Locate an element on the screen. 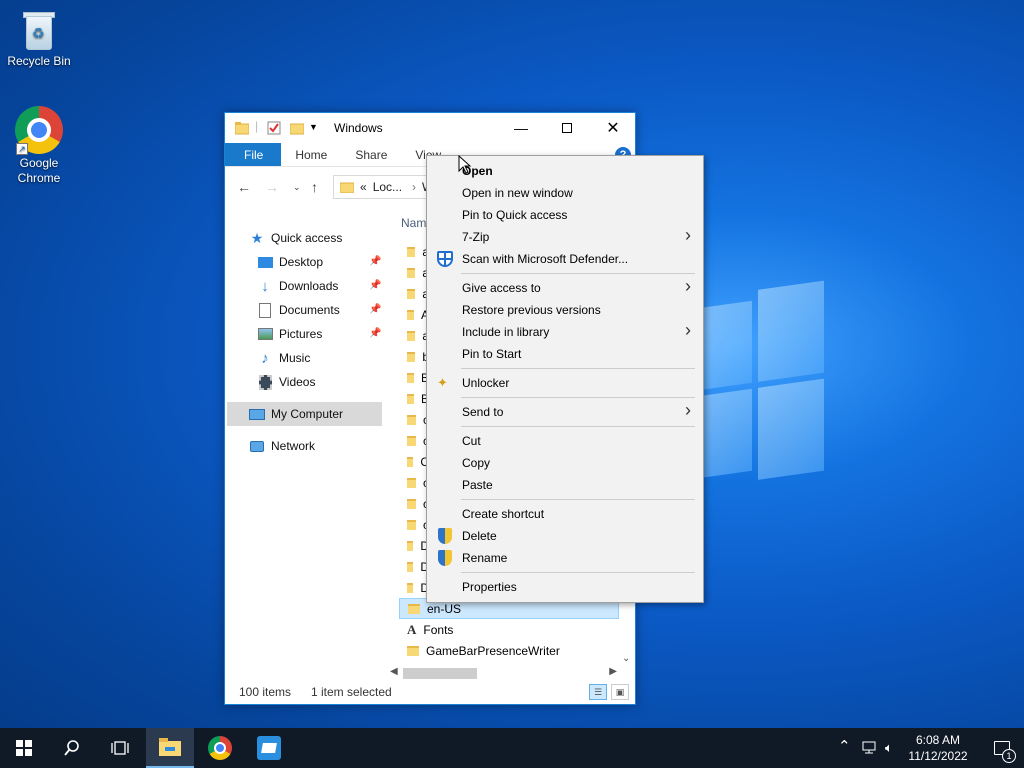 This screenshot has height=768, width=1024. folder-row: C is located at coordinates (414, 461).